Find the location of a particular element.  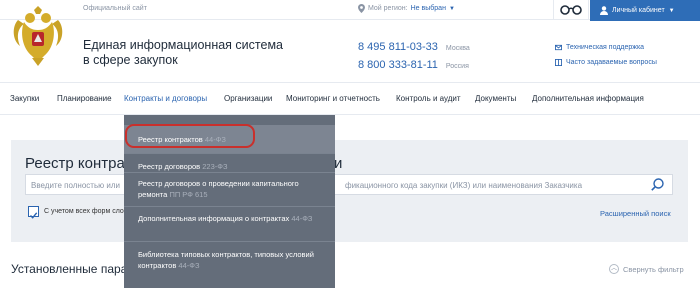

support-link-label: Техническая поддержка is located at coordinates (605, 47).